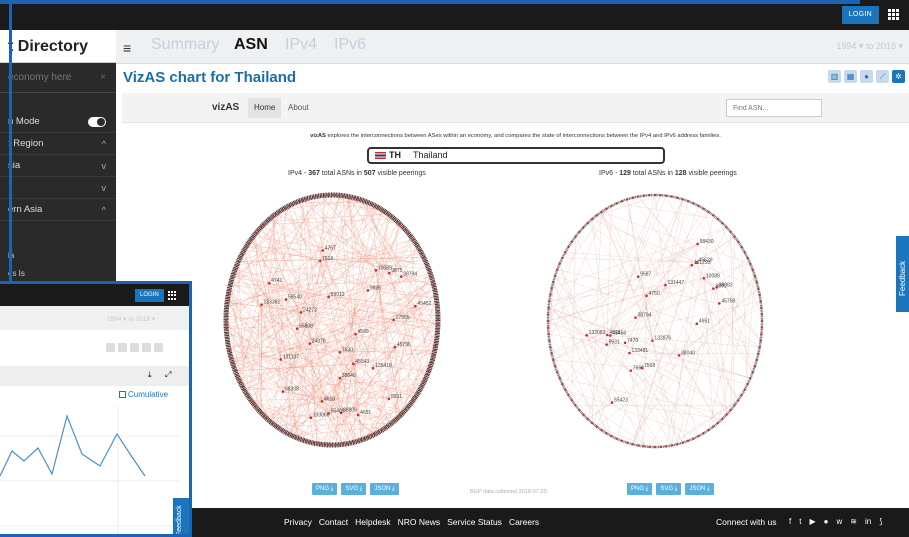 Image resolution: width=909 pixels, height=537 pixels. What do you see at coordinates (866, 76) in the screenshot?
I see `globe-icon: ●` at bounding box center [866, 76].